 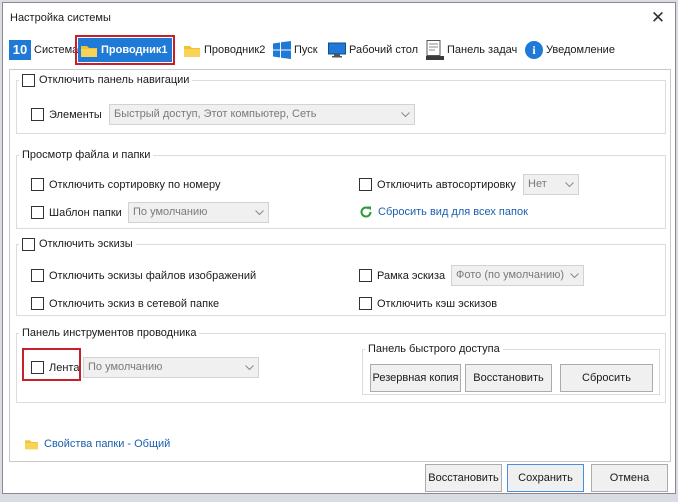 I want to click on desktop-icon, so click(x=337, y=50).